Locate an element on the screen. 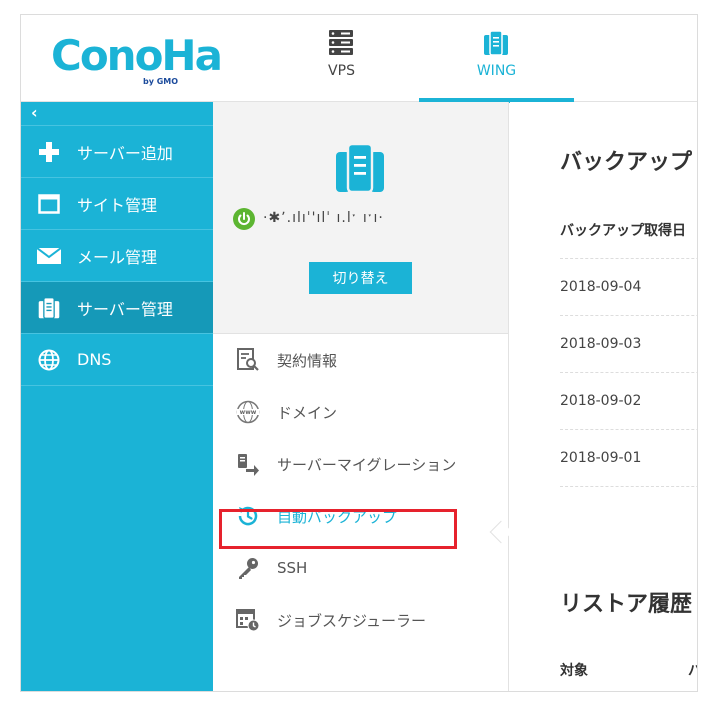  sidebar-collapse-button: ‹ is located at coordinates (117, 114).